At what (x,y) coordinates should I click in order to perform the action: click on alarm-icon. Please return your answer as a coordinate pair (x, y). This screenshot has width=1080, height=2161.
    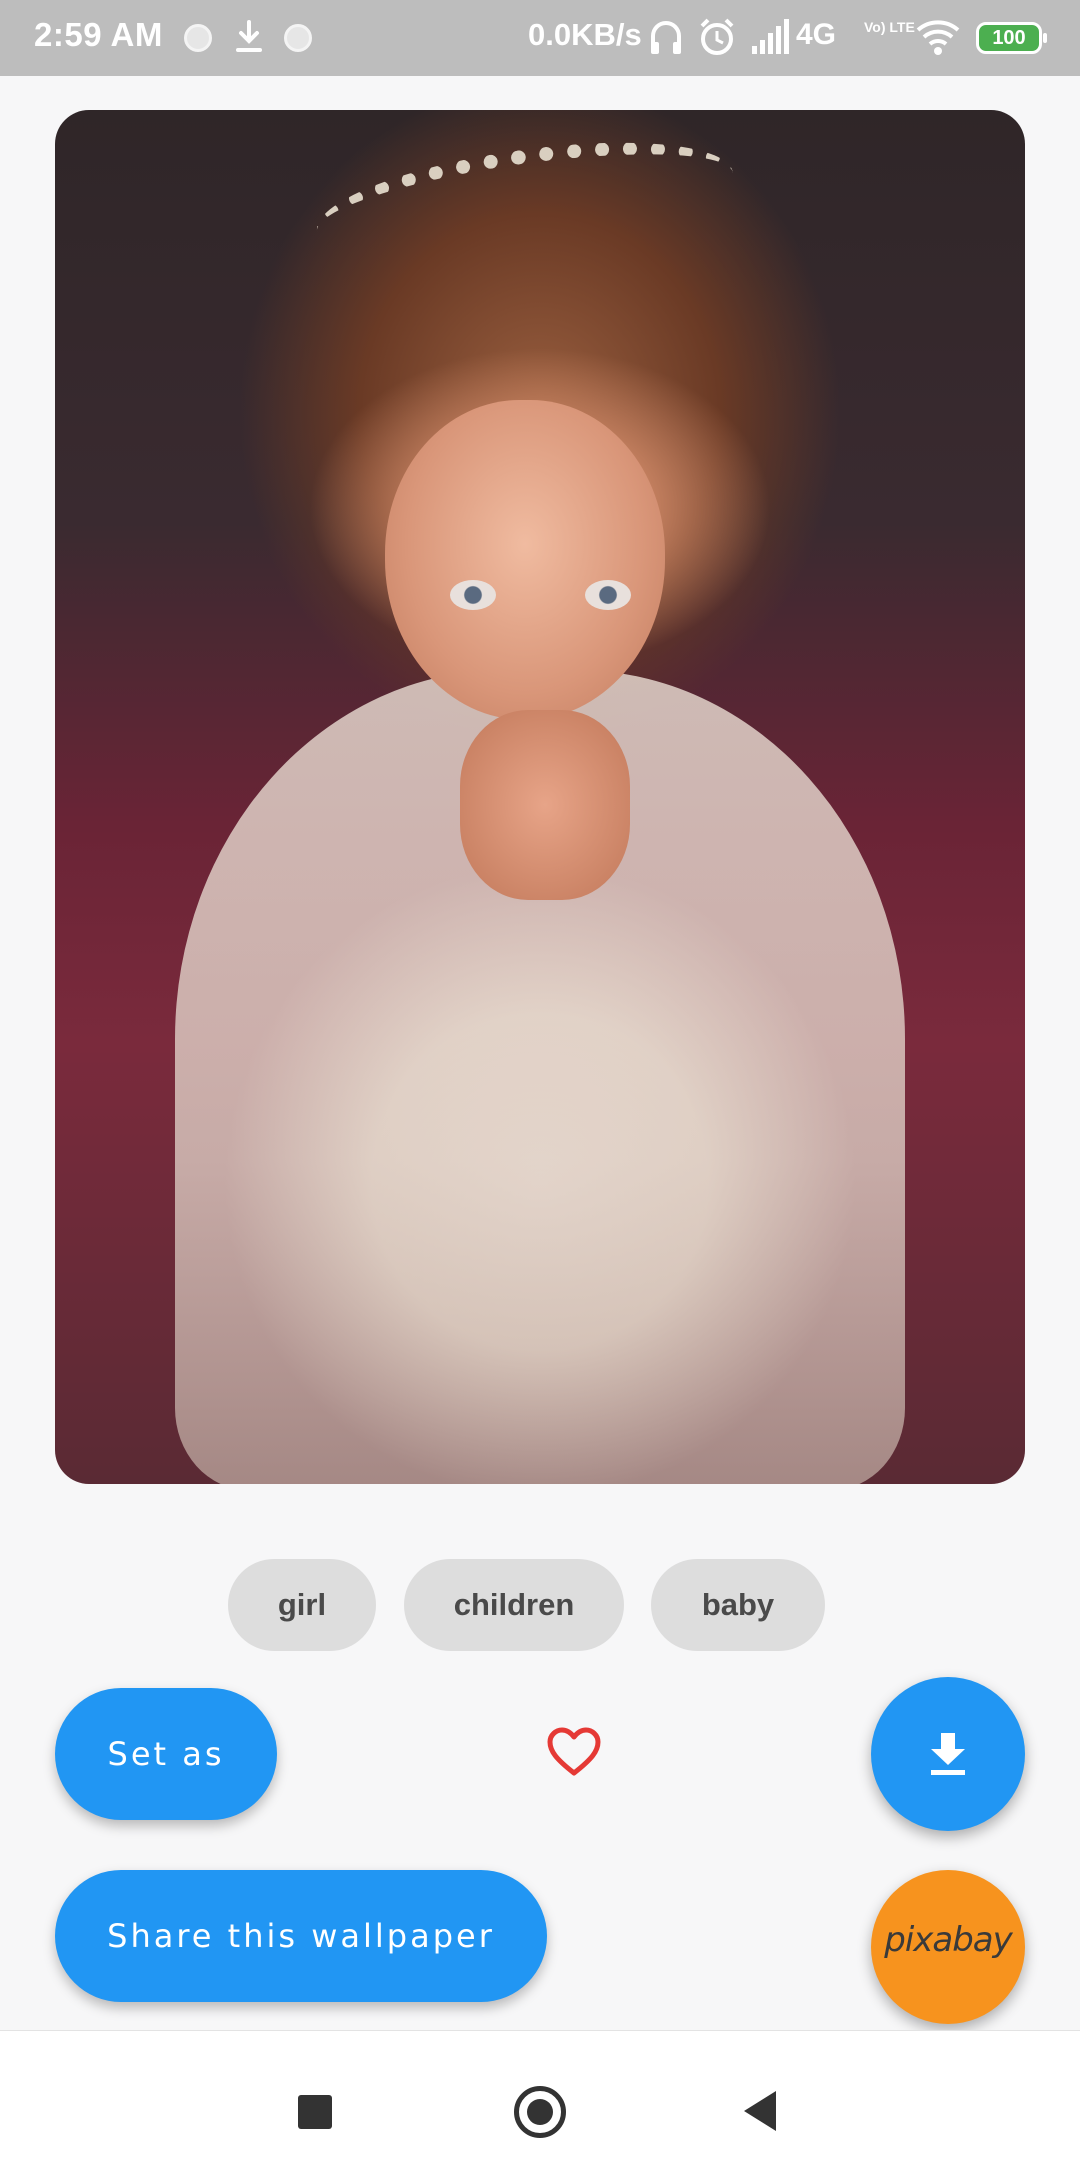
    Looking at the image, I should click on (717, 36).